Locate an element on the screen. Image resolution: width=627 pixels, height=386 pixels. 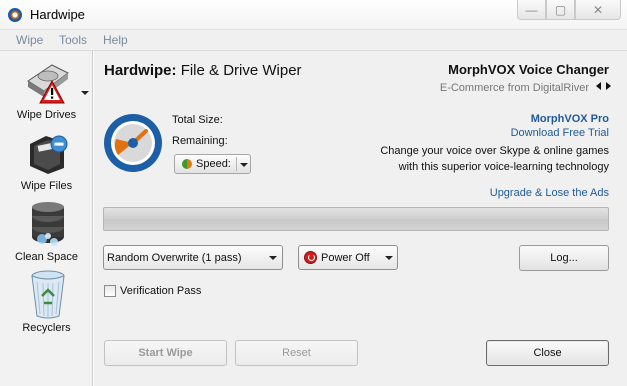
power-icon is located at coordinates (310, 257).